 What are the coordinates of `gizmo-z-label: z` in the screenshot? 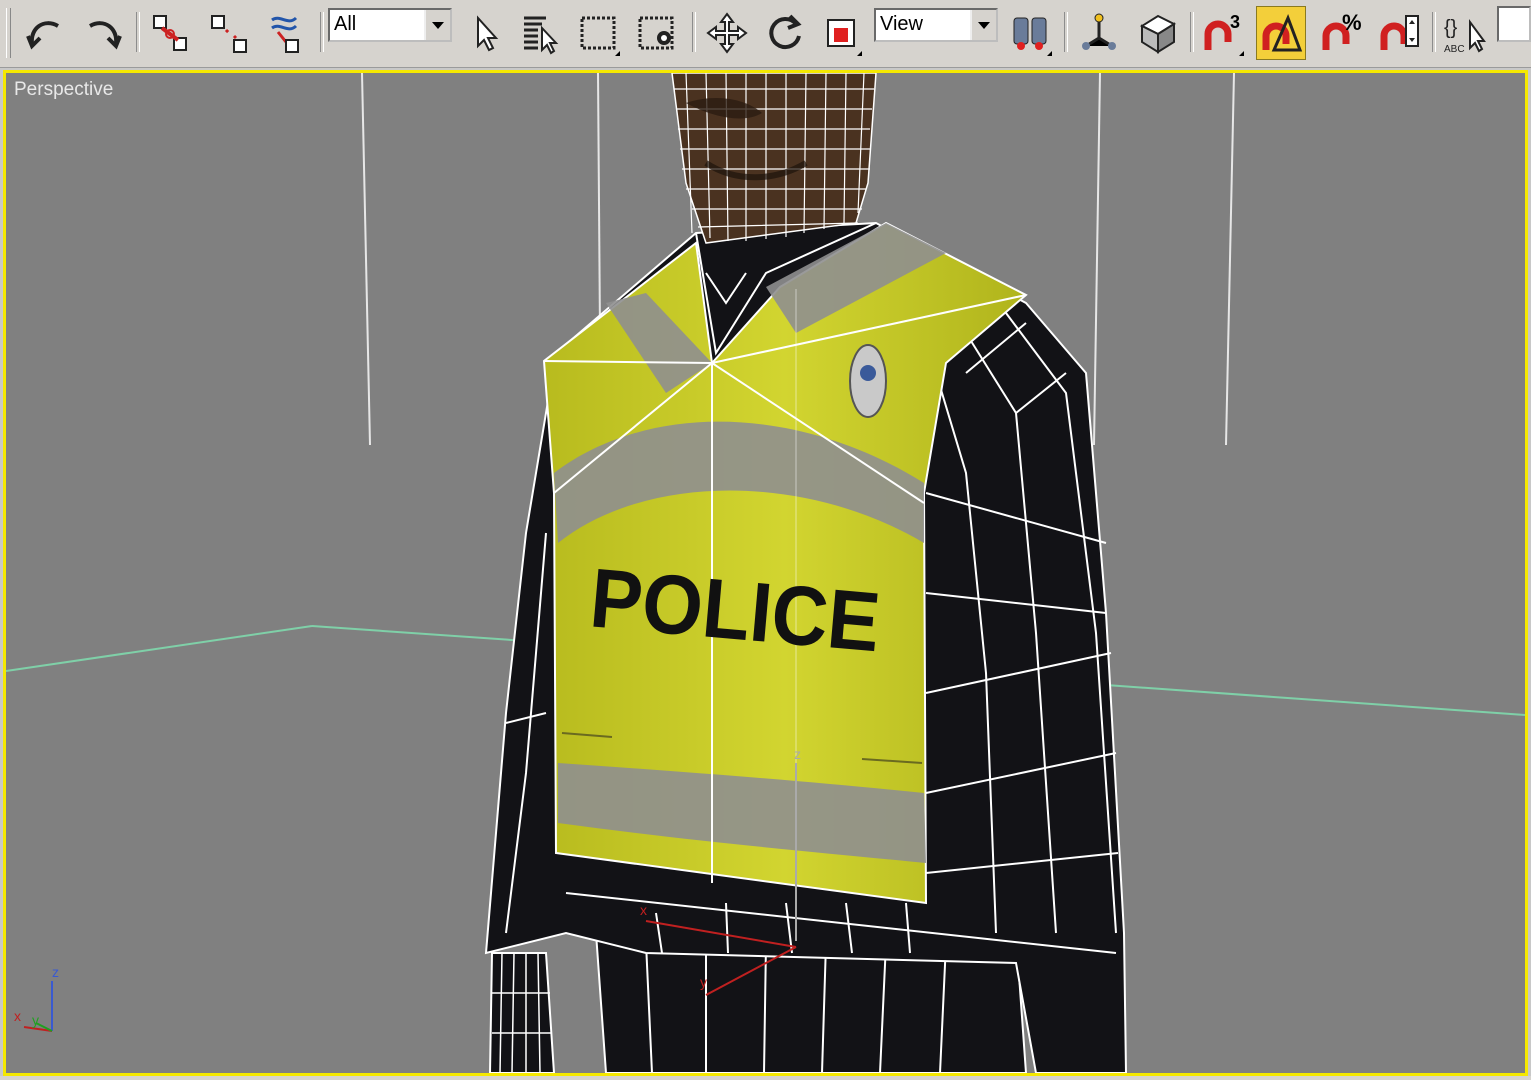 It's located at (797, 754).